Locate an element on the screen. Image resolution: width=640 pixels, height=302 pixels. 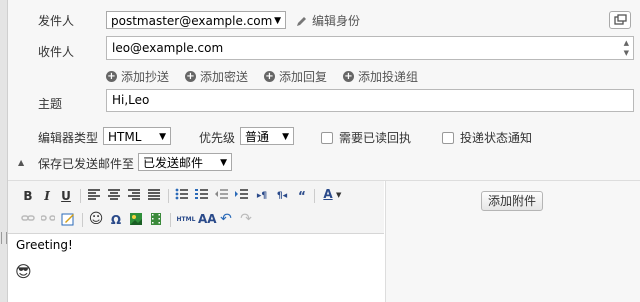
italic-button: I is located at coordinates (47, 196).